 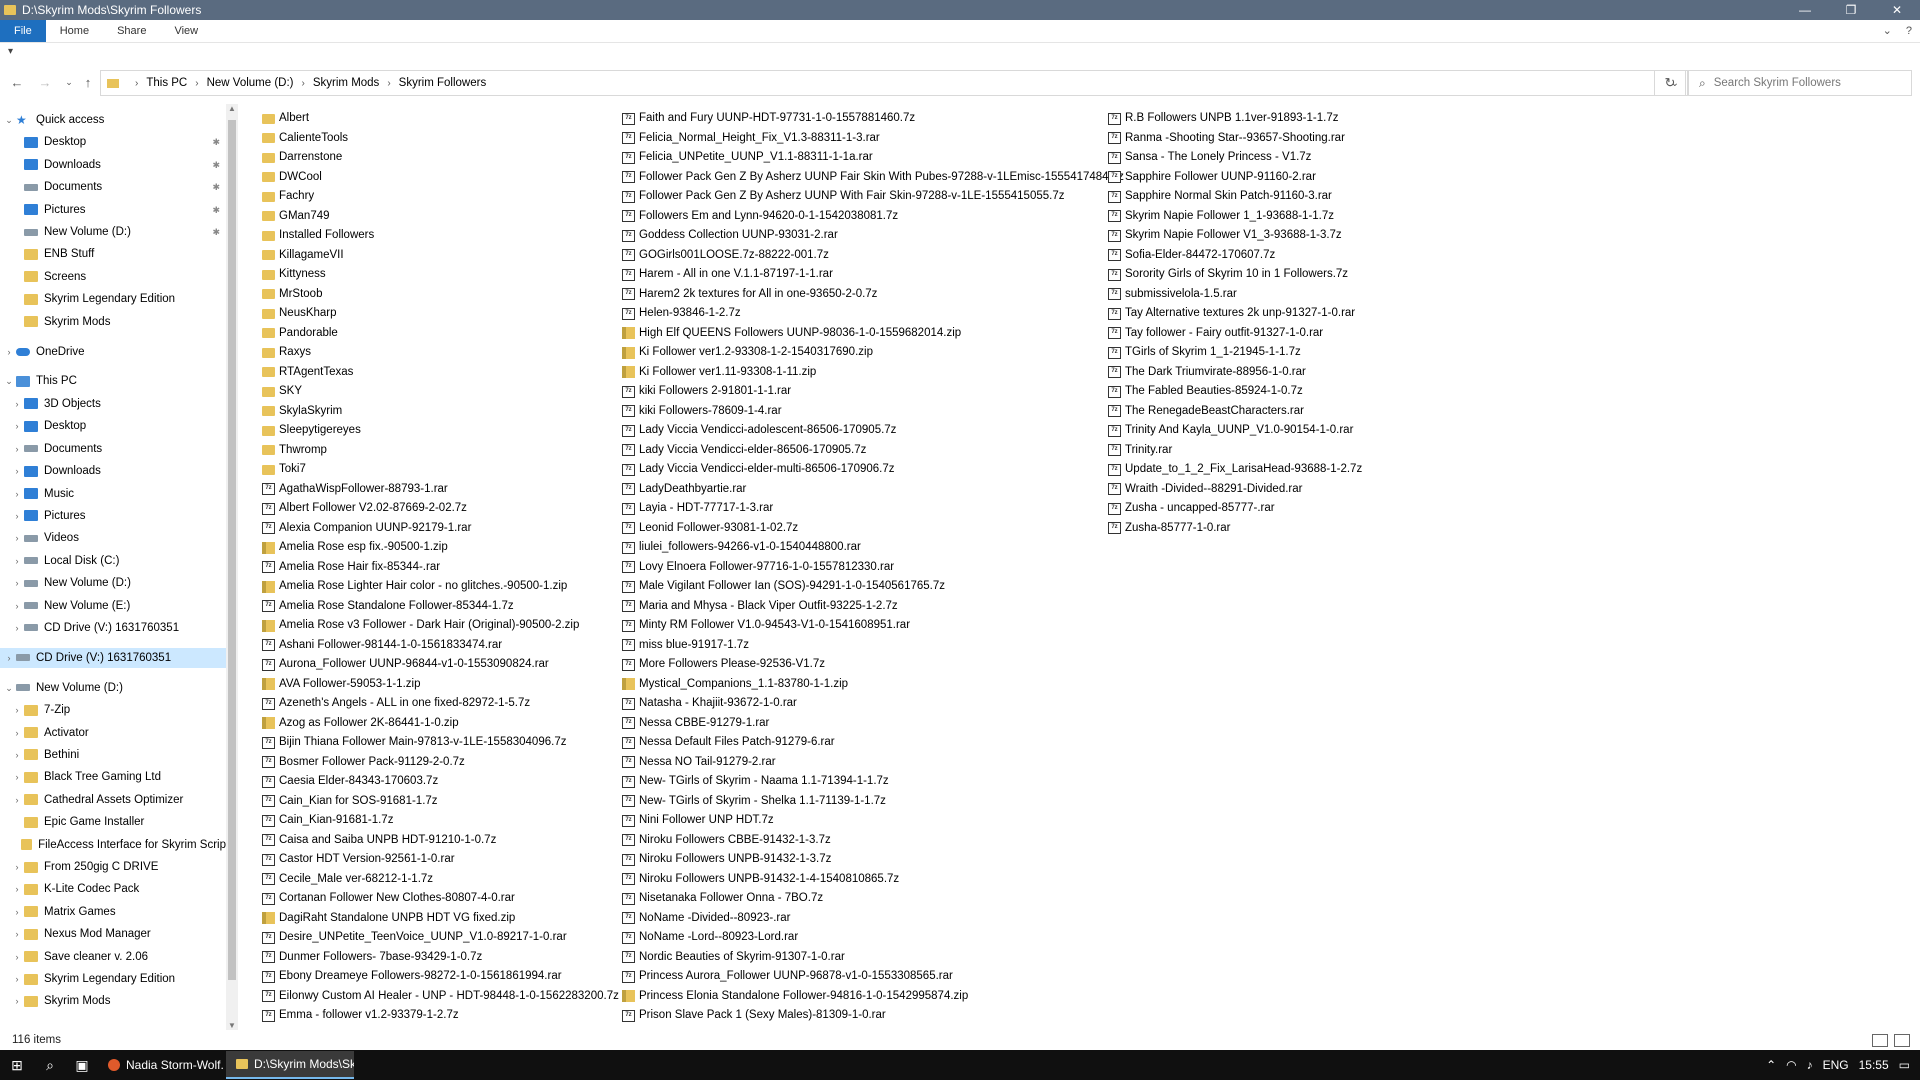 I want to click on sidebar-item: Screens, so click(x=113, y=277).